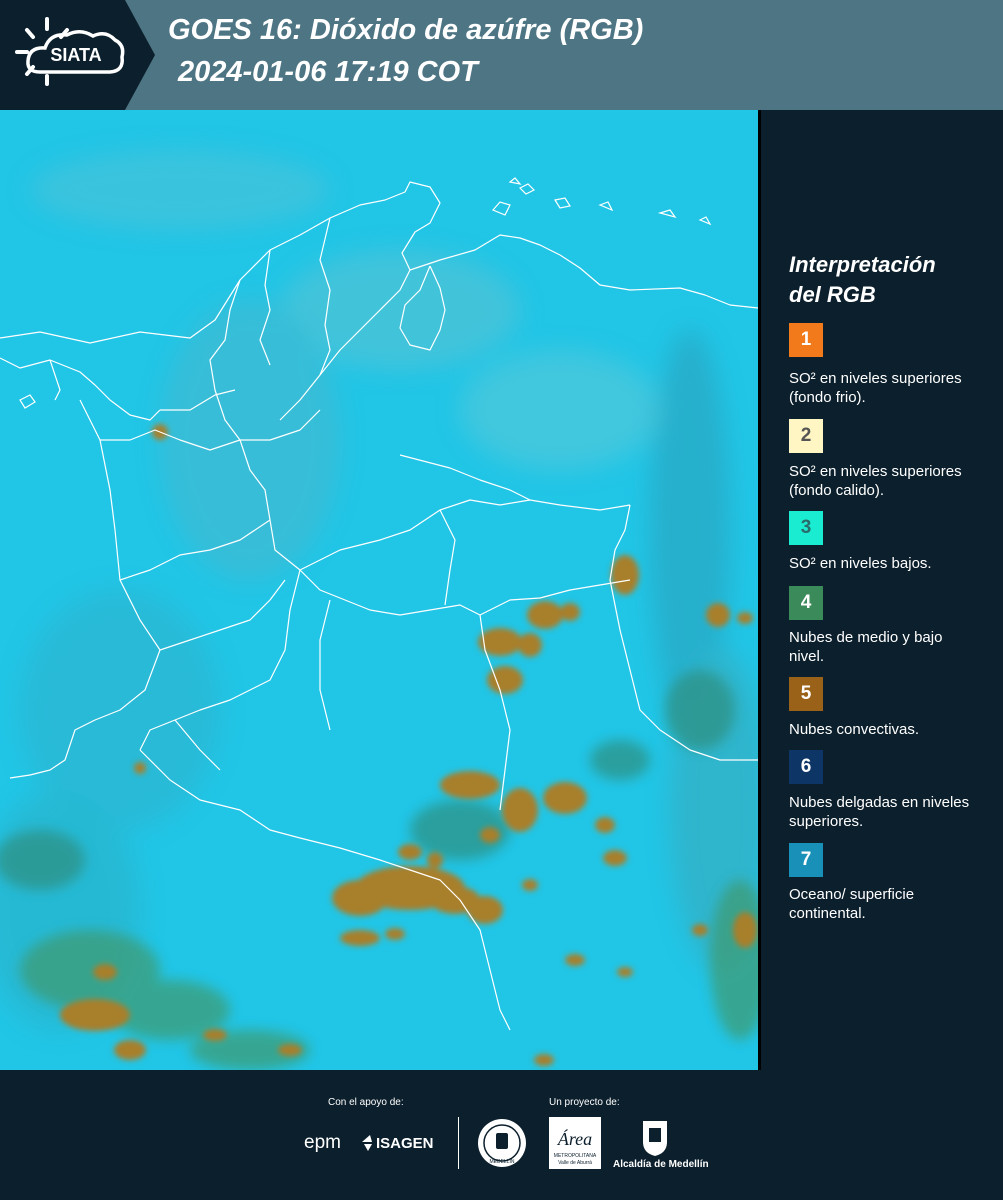 This screenshot has height=1200, width=1003. I want to click on area-logo-sub1: METROPOLITANA, so click(575, 1156).